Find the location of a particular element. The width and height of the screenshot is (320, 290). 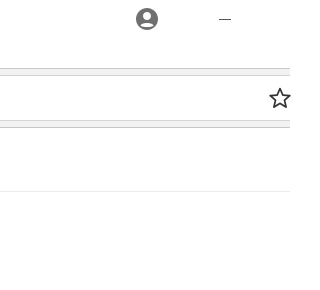

address-input is located at coordinates (130, 98).